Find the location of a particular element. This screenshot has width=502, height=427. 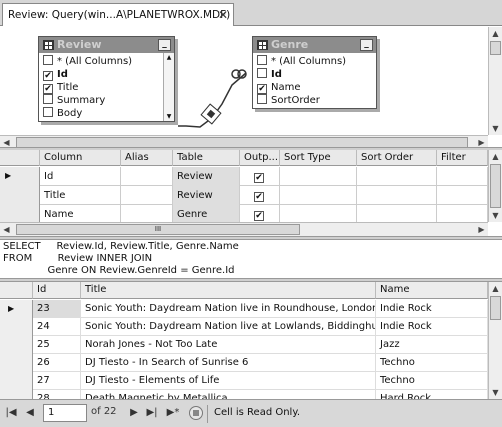

stop-query-icon is located at coordinates (196, 413).